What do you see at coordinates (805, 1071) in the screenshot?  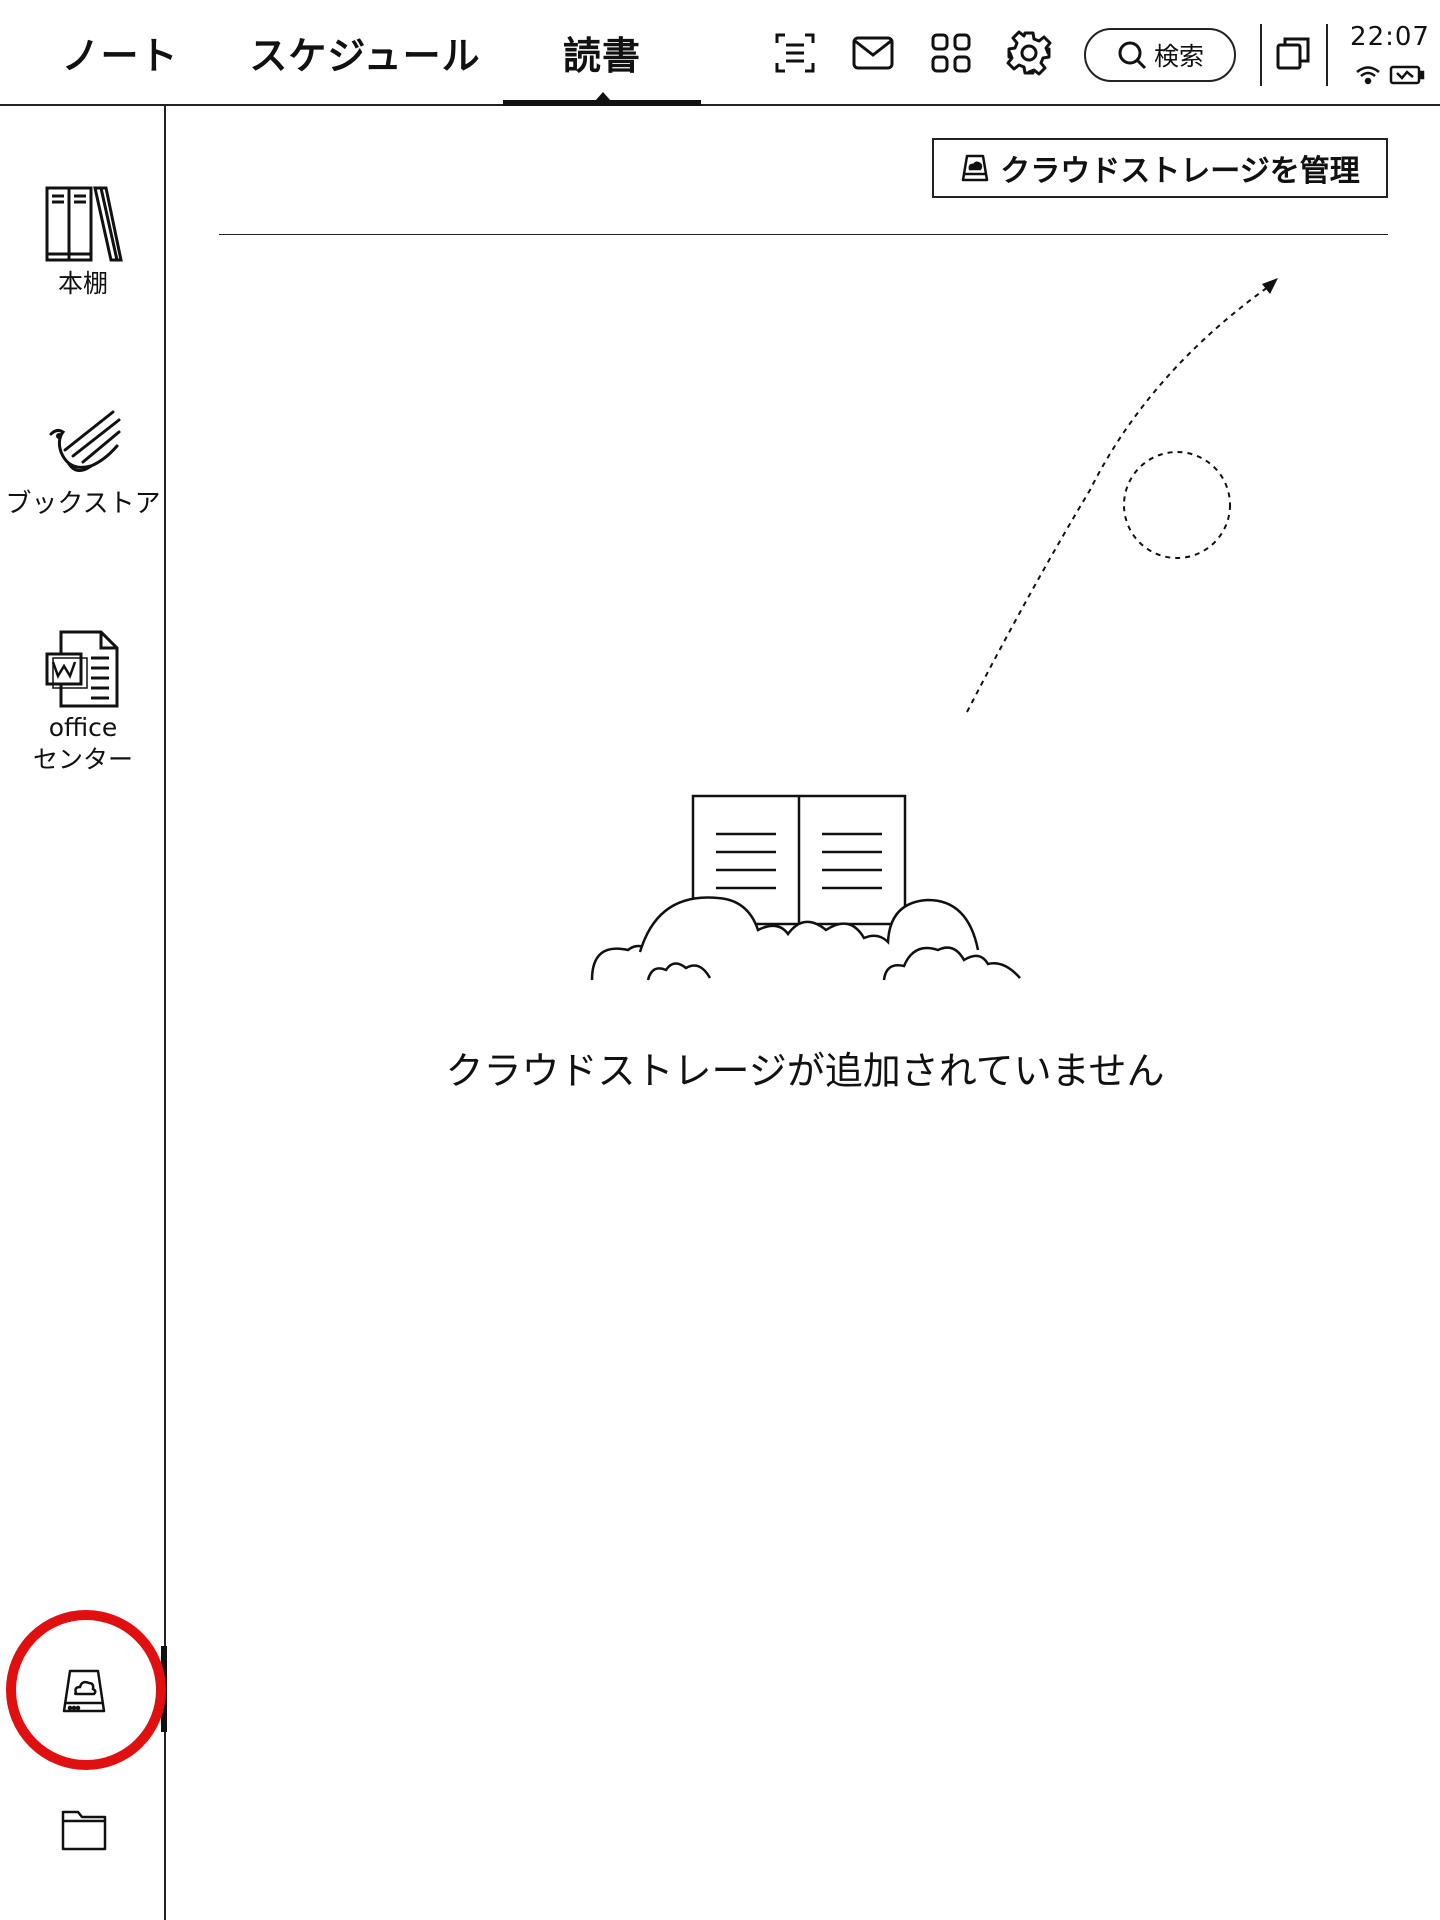 I see `empty-state-message: クラウドストレージが追加されていません` at bounding box center [805, 1071].